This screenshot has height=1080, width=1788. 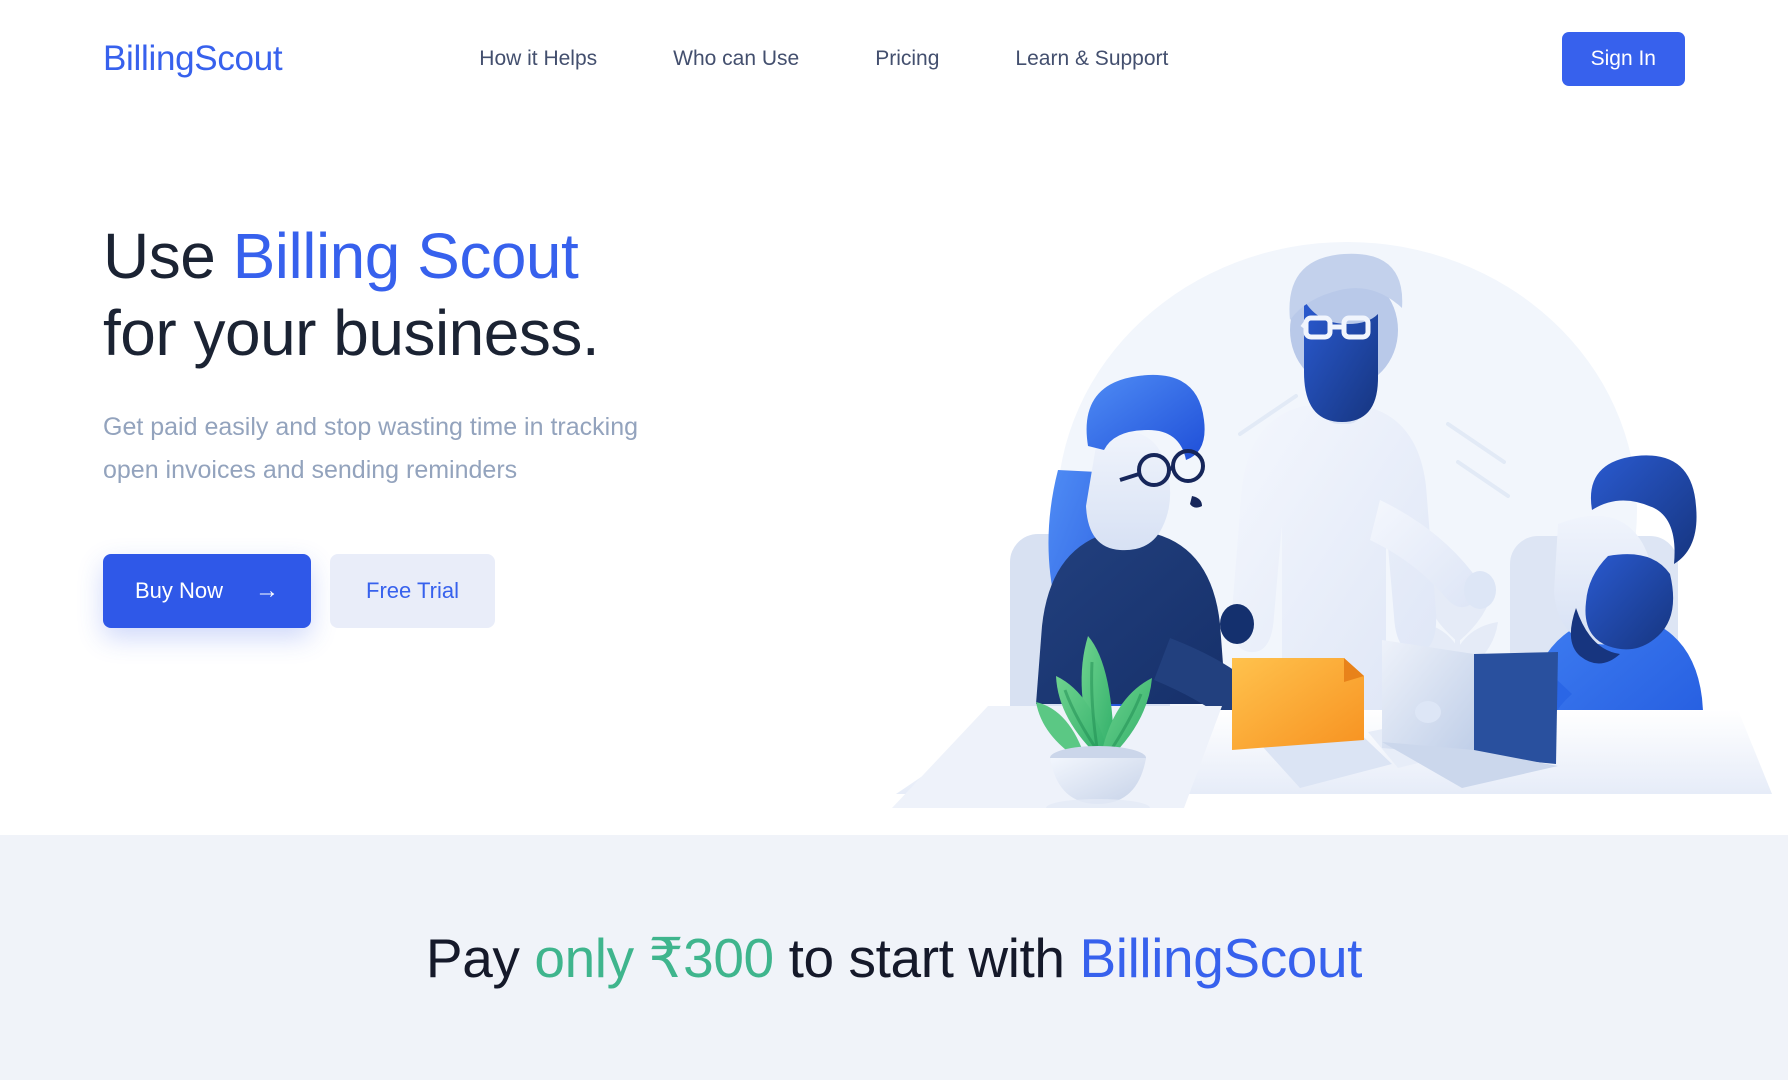 I want to click on pricing-banner-text: Pay only ₹300 to start with BillingScout, so click(x=894, y=958).